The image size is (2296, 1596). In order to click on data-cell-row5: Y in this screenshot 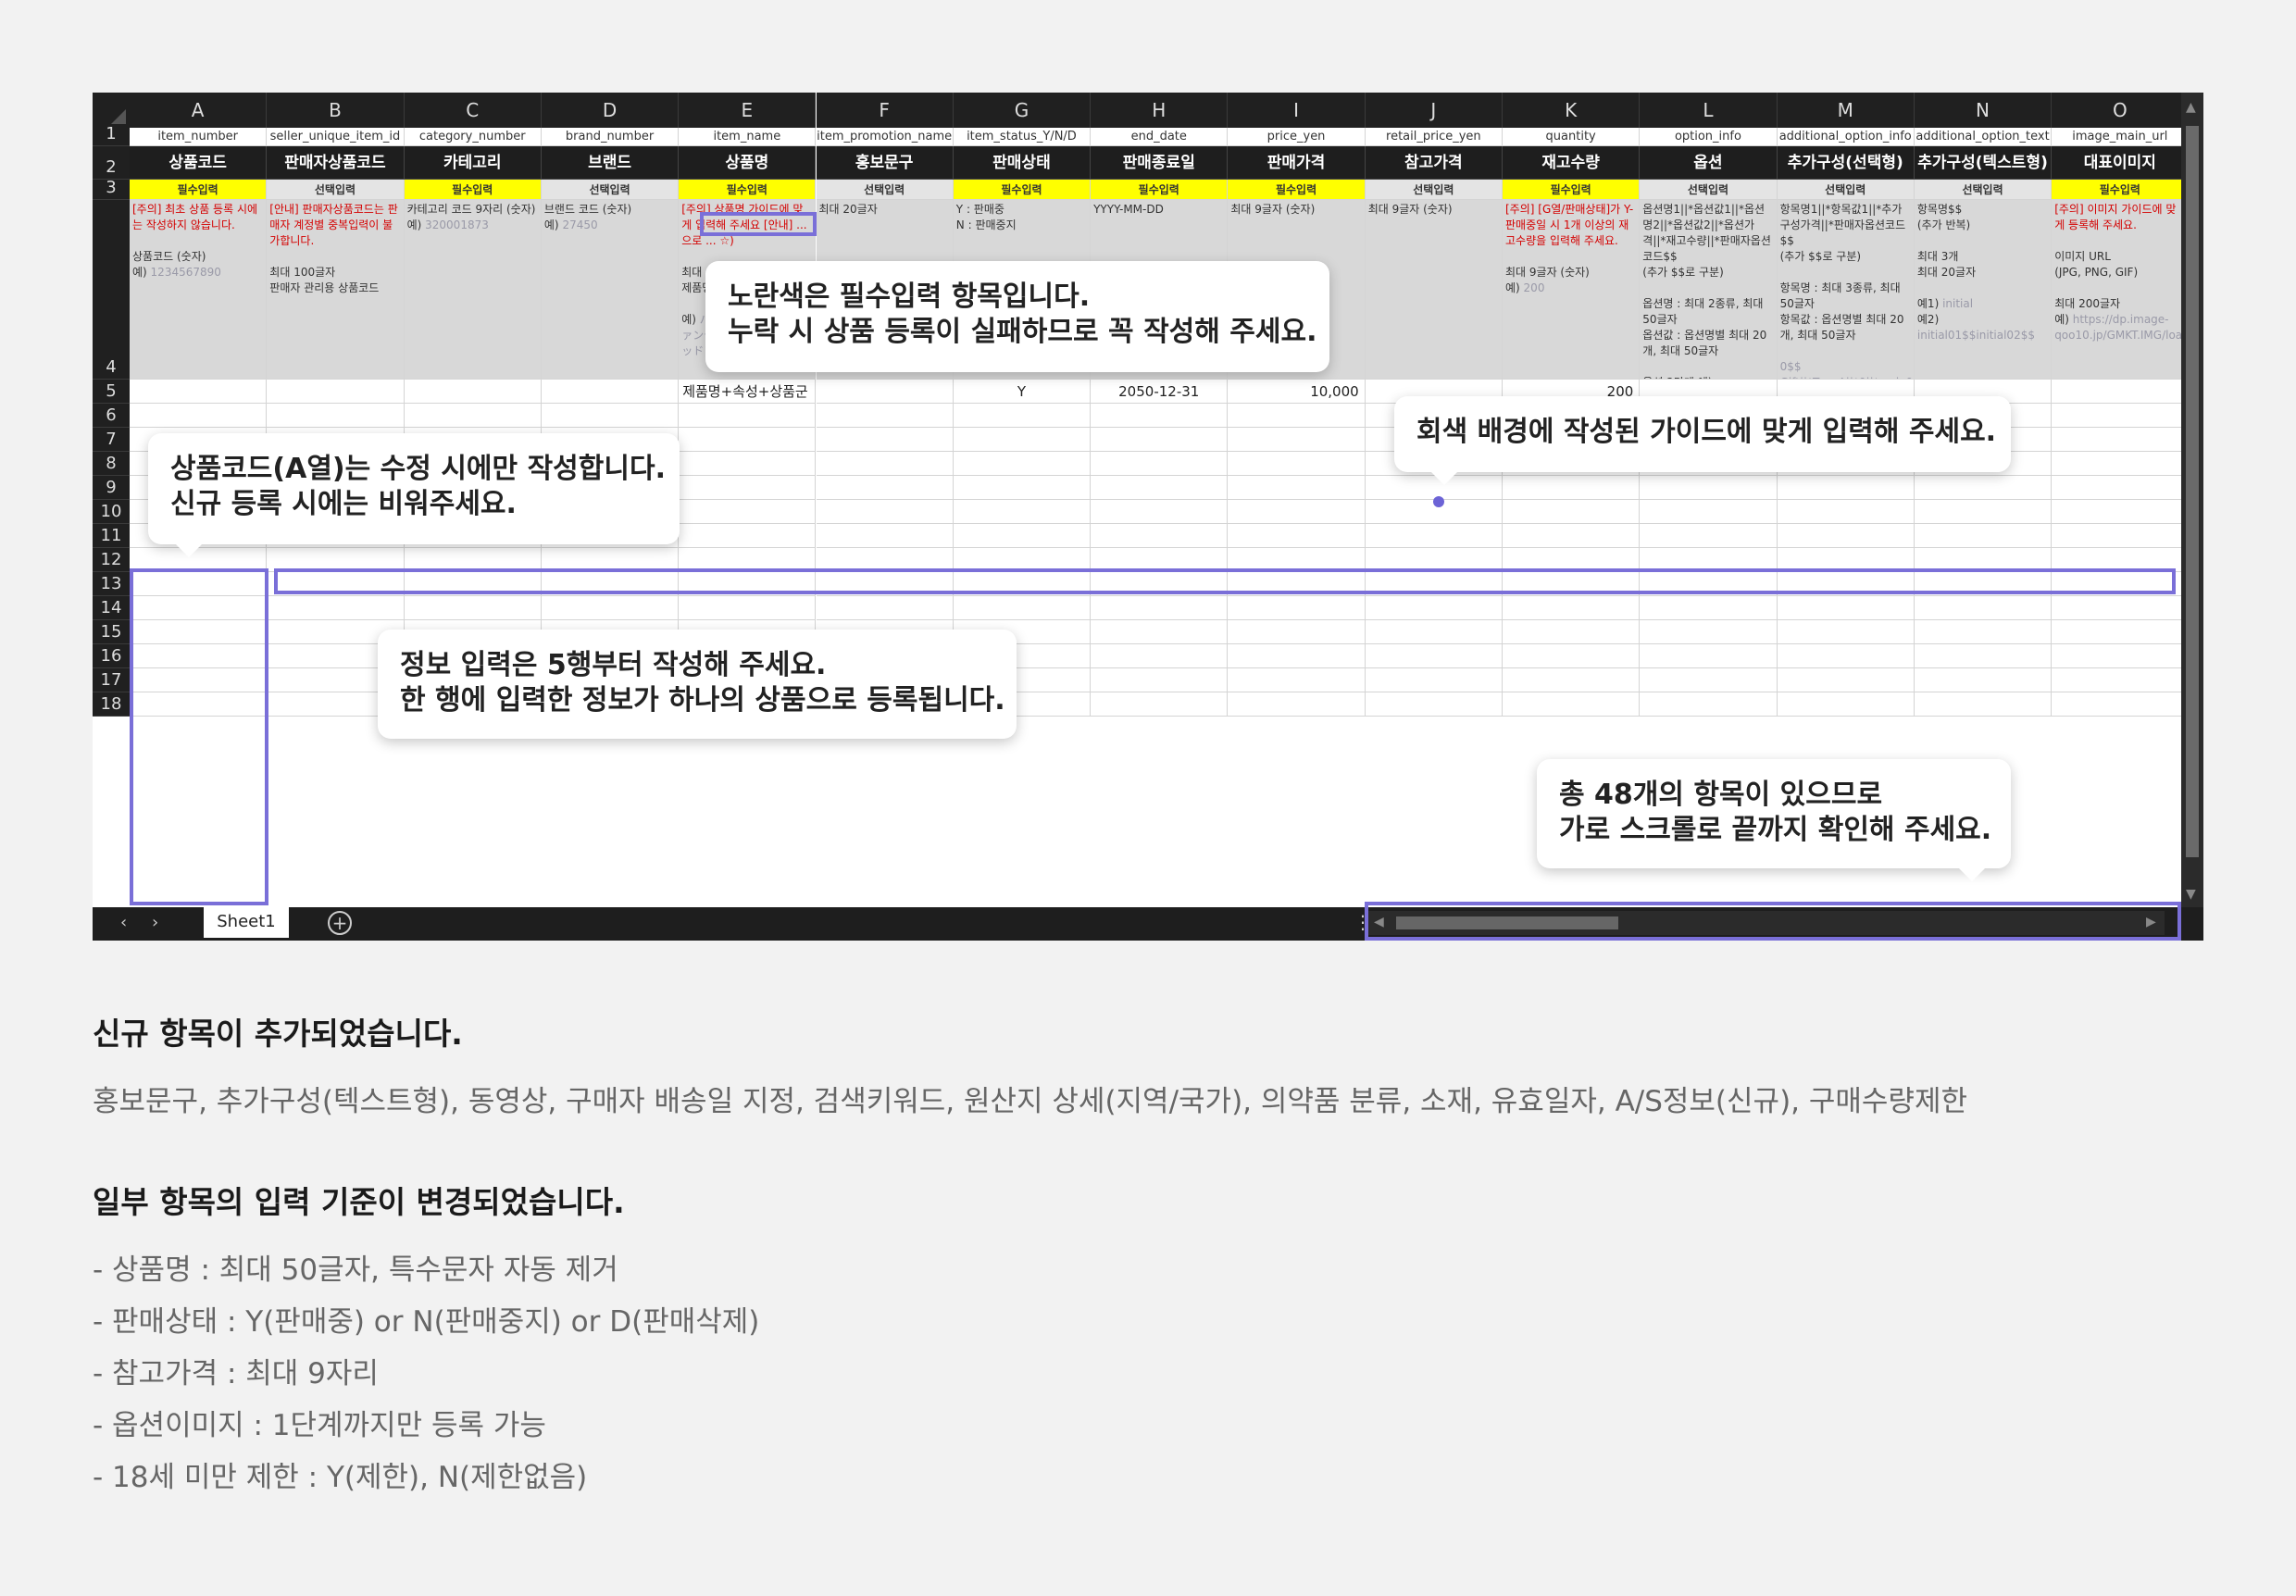, I will do `click(1022, 392)`.